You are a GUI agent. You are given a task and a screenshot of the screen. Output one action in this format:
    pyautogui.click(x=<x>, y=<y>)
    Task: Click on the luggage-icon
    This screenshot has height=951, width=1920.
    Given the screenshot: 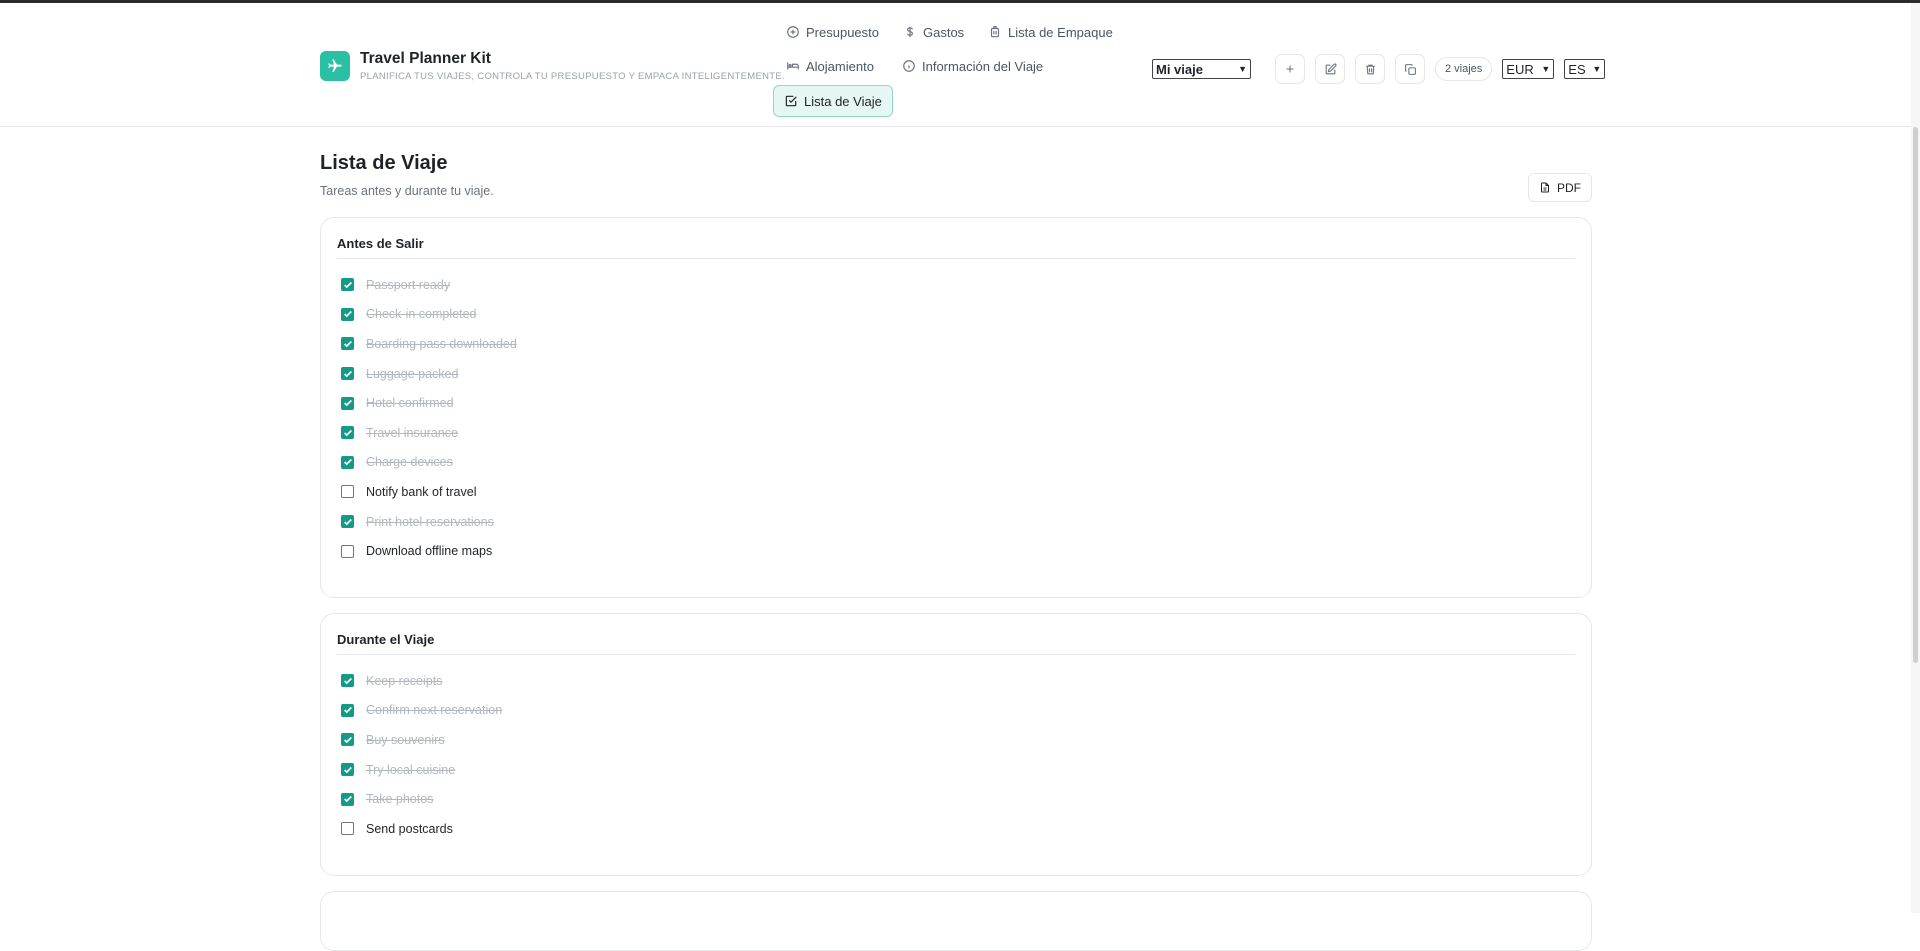 What is the action you would take?
    pyautogui.click(x=995, y=32)
    